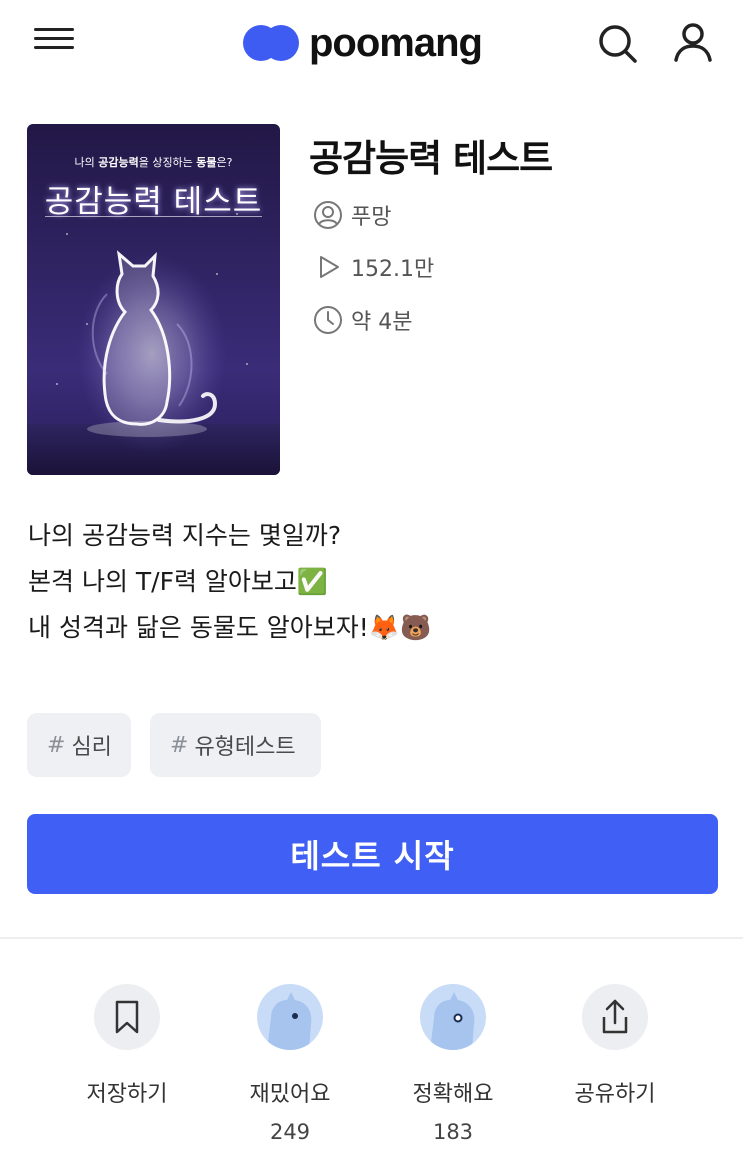 Image resolution: width=743 pixels, height=1164 pixels. What do you see at coordinates (153, 299) in the screenshot?
I see `test-thumbnail: 나의 공감능력을 상징하는 동물은? 공감능력 테스트` at bounding box center [153, 299].